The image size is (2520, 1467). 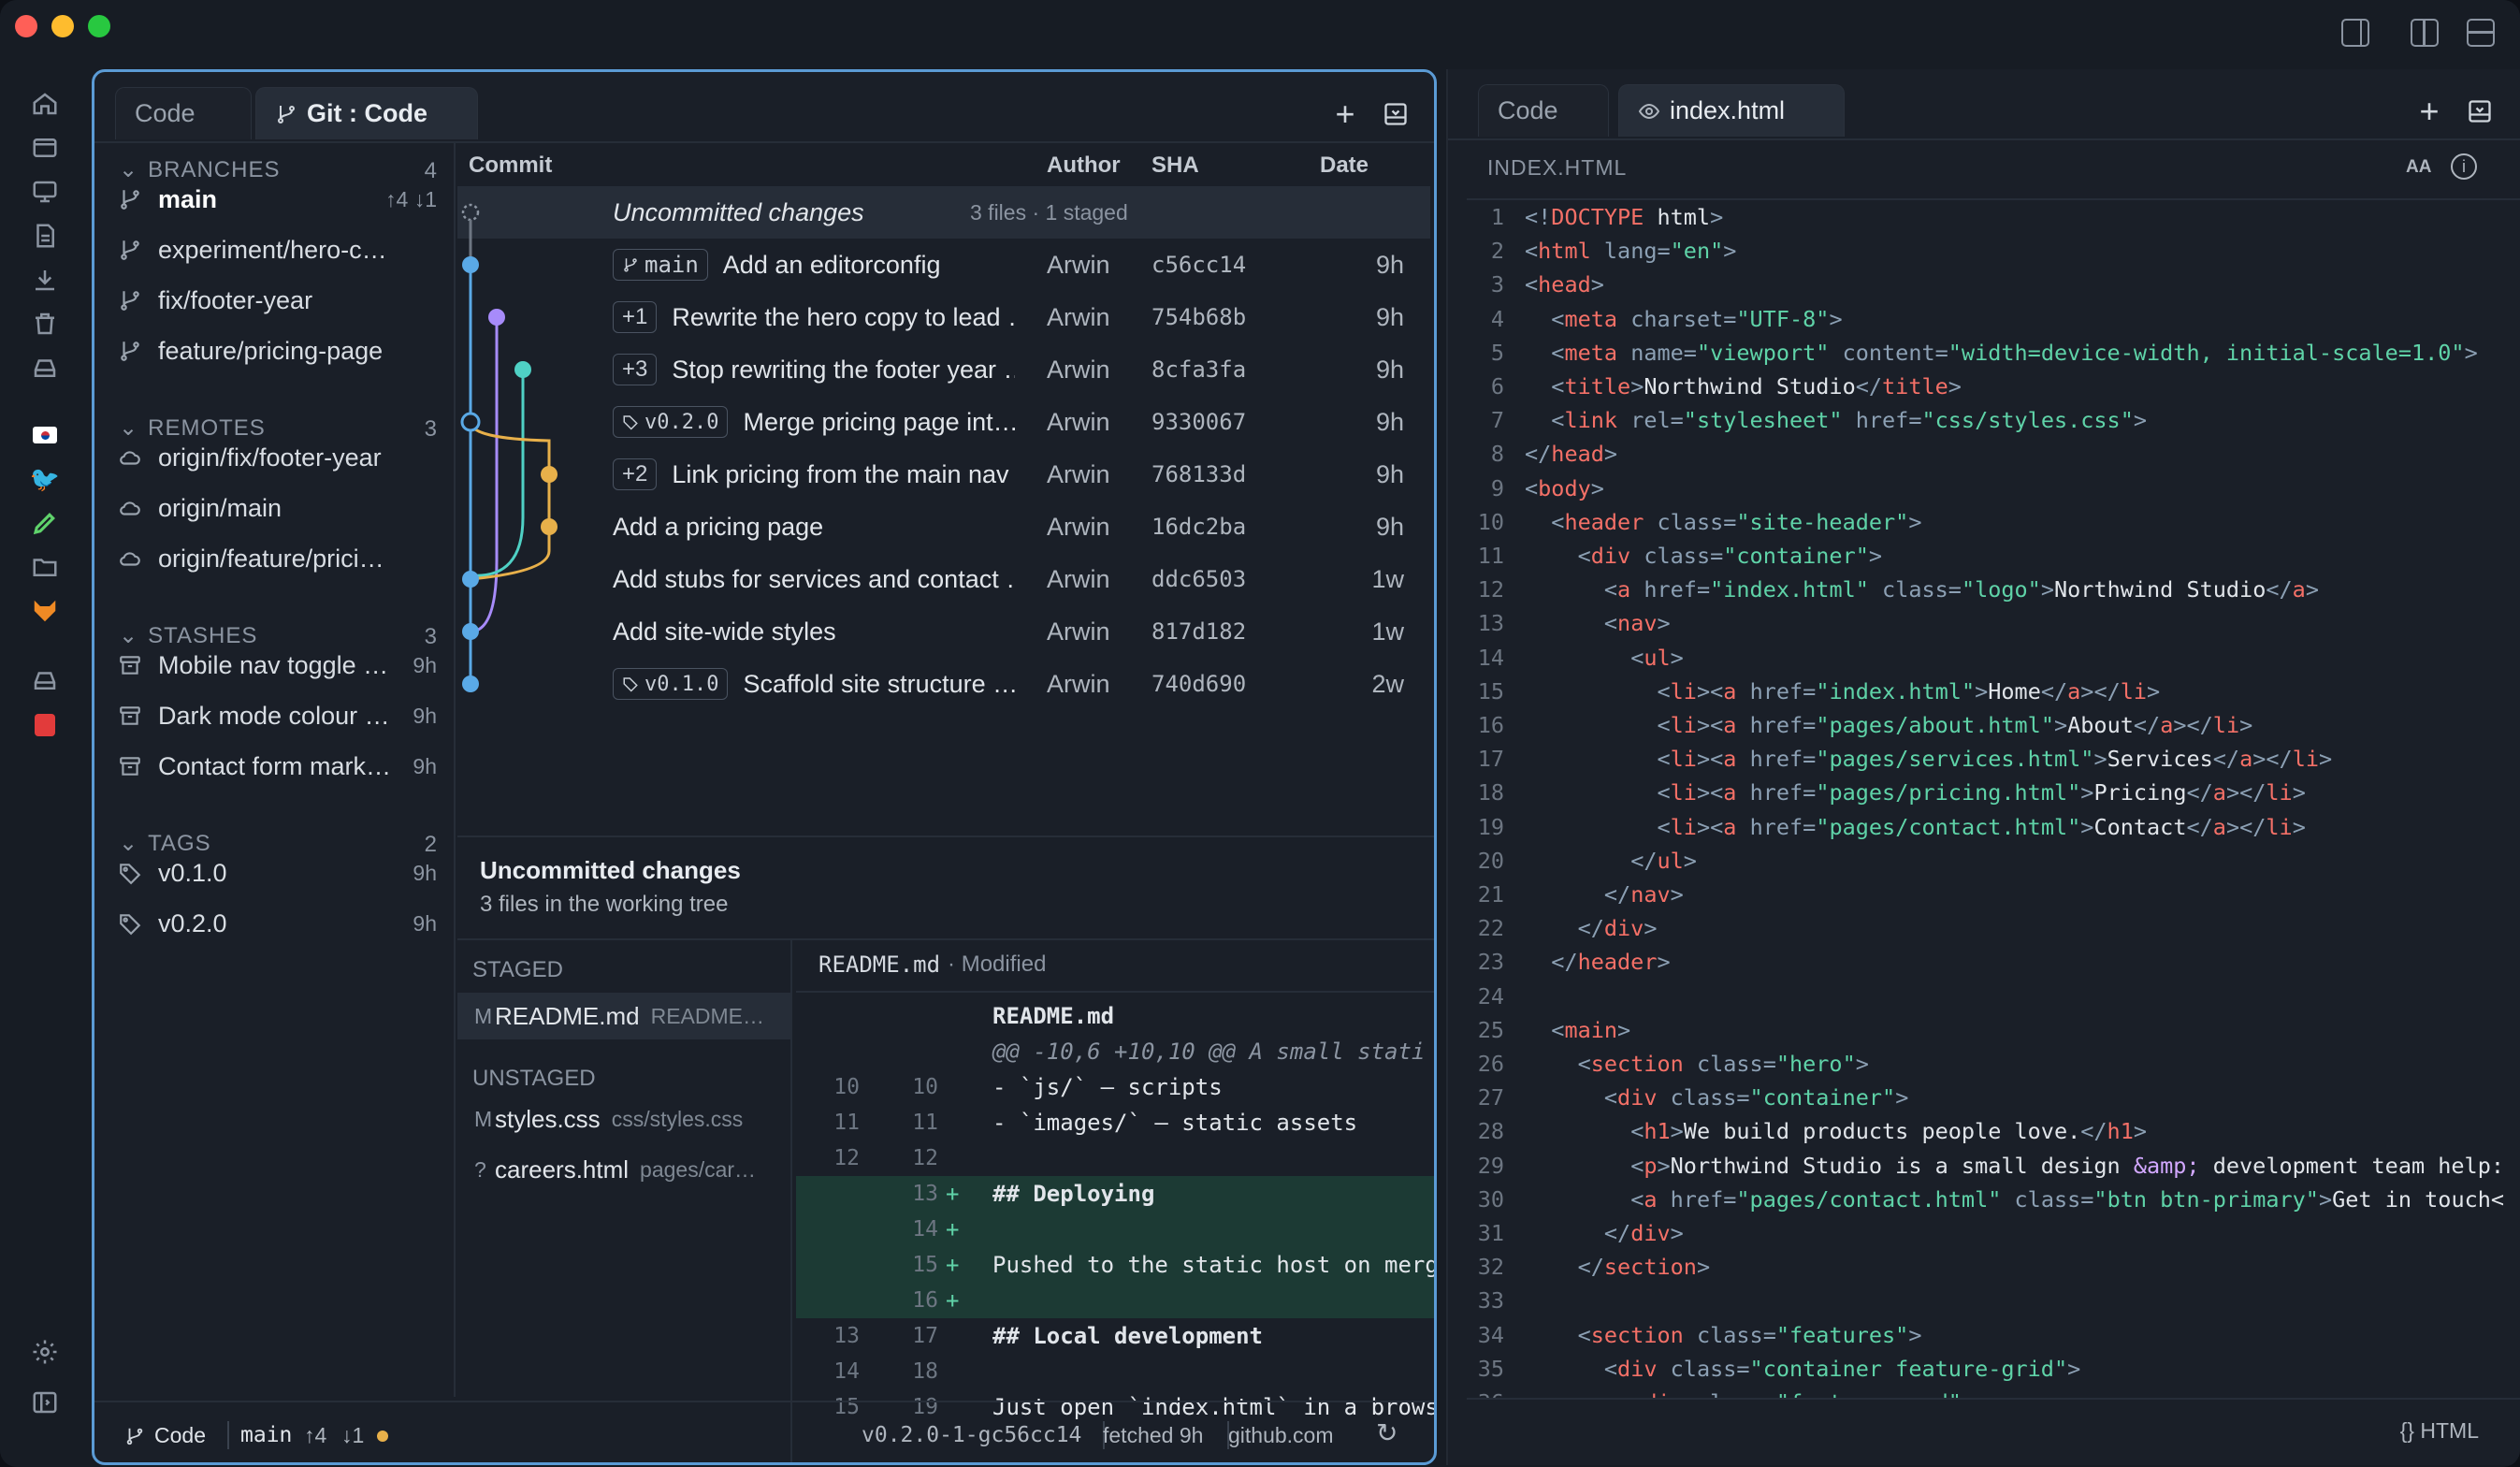 I want to click on font-size-button: AA, so click(x=2418, y=168).